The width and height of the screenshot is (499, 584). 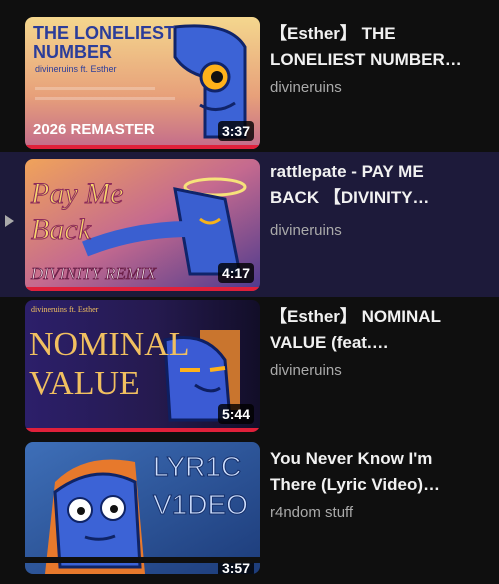 I want to click on thumbnail-text-line2: NUMBER, so click(x=72, y=52).